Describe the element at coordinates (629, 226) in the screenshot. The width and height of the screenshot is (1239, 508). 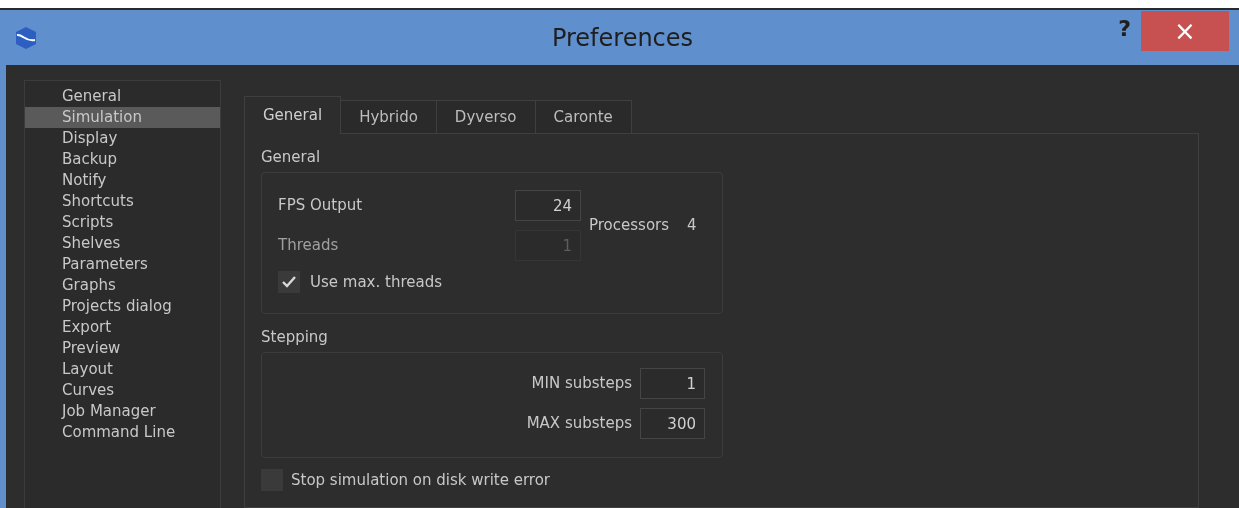
I see `processors-label: Processors` at that location.